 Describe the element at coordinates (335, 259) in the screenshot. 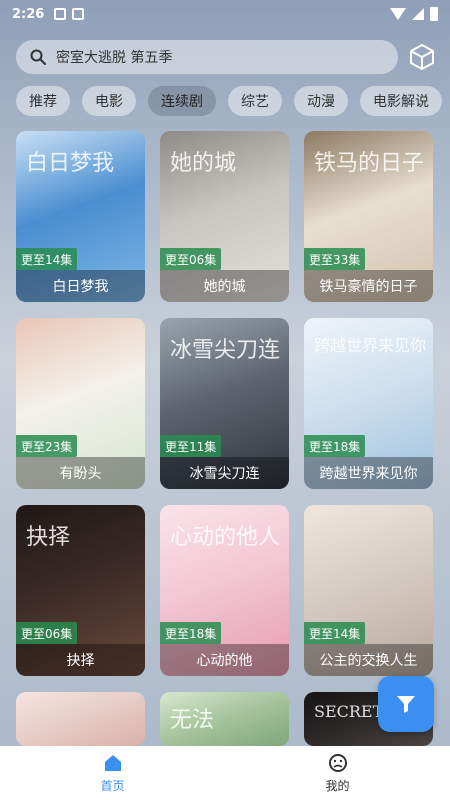

I see `episode-badge: 更至33集` at that location.